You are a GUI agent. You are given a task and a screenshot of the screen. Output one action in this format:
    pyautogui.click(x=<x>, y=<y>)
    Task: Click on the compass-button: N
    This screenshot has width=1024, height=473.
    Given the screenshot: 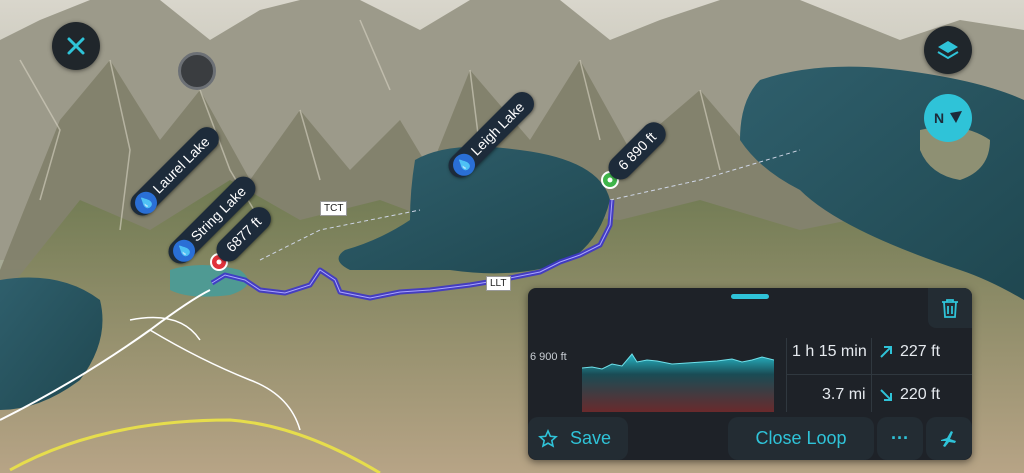 What is the action you would take?
    pyautogui.click(x=948, y=118)
    